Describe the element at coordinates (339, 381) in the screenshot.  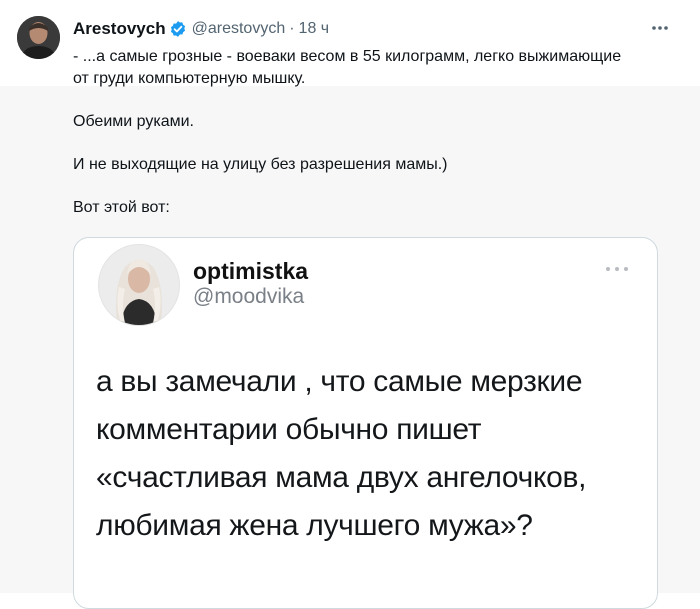
I see `quoted-text-line: а вы замечали , что самые мерзкие` at that location.